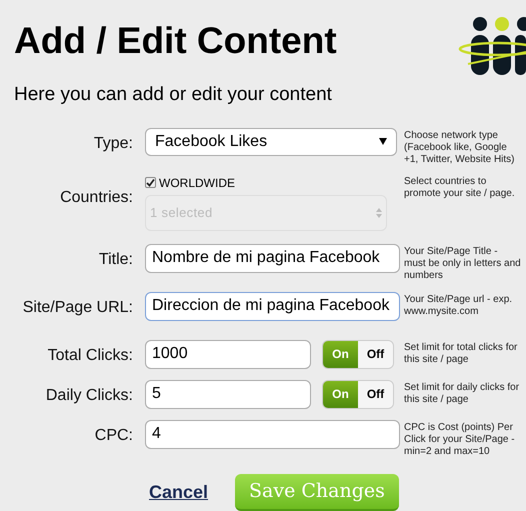 The height and width of the screenshot is (511, 526). What do you see at coordinates (379, 213) in the screenshot?
I see `spinner-icon` at bounding box center [379, 213].